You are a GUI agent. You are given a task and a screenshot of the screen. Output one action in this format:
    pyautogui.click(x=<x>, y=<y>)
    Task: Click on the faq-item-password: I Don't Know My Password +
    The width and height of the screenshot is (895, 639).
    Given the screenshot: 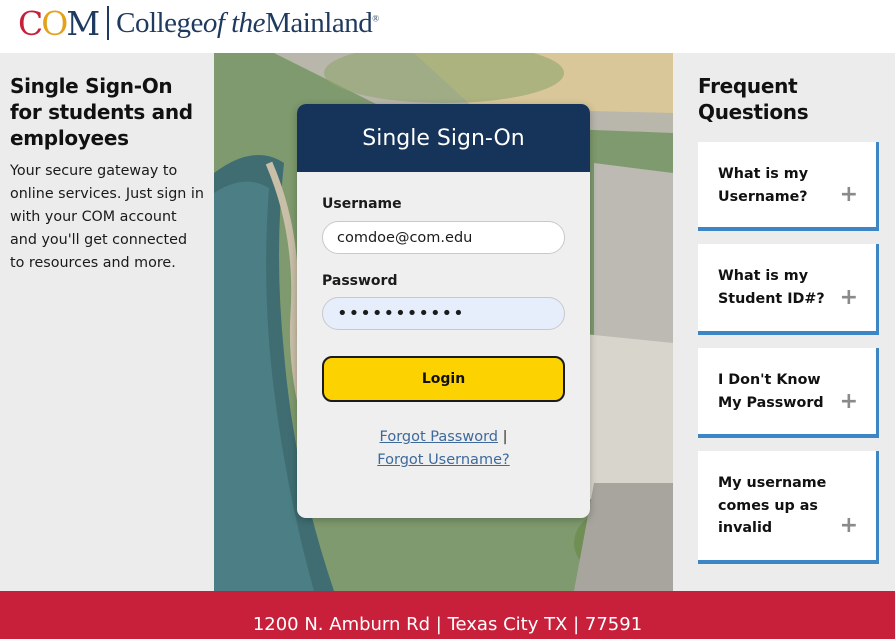 What is the action you would take?
    pyautogui.click(x=788, y=393)
    